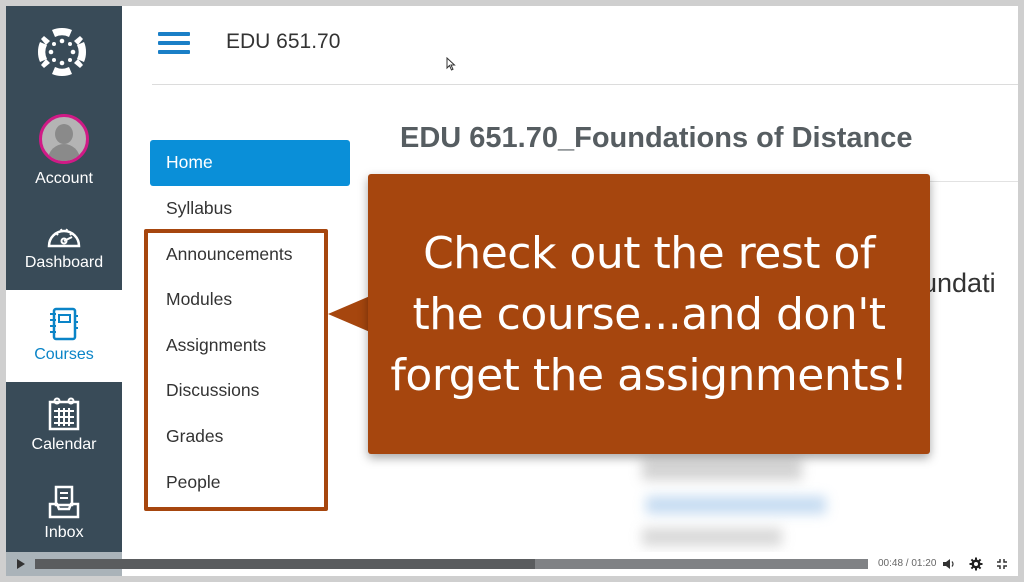 This screenshot has width=1024, height=582. I want to click on course-nav-home: Home, so click(250, 163).